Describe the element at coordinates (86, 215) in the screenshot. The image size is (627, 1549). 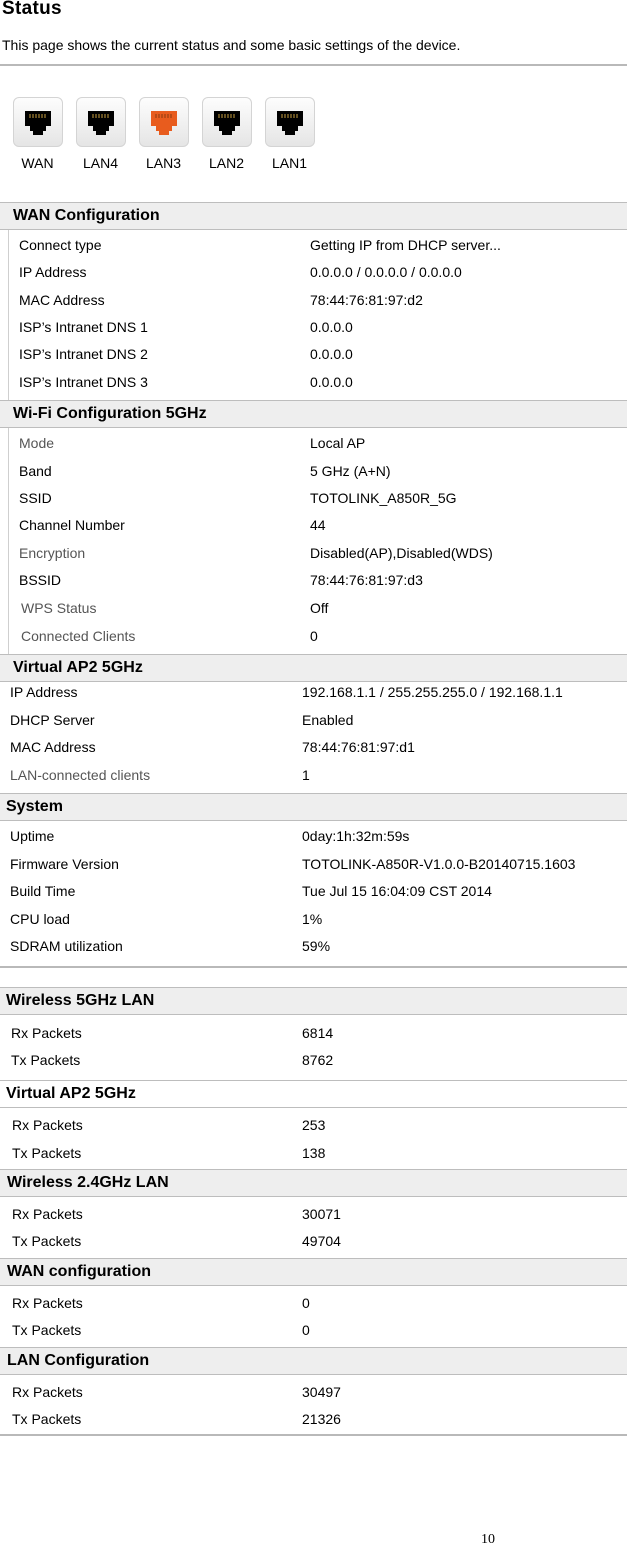
I see `section-title: WAN Configuration` at that location.